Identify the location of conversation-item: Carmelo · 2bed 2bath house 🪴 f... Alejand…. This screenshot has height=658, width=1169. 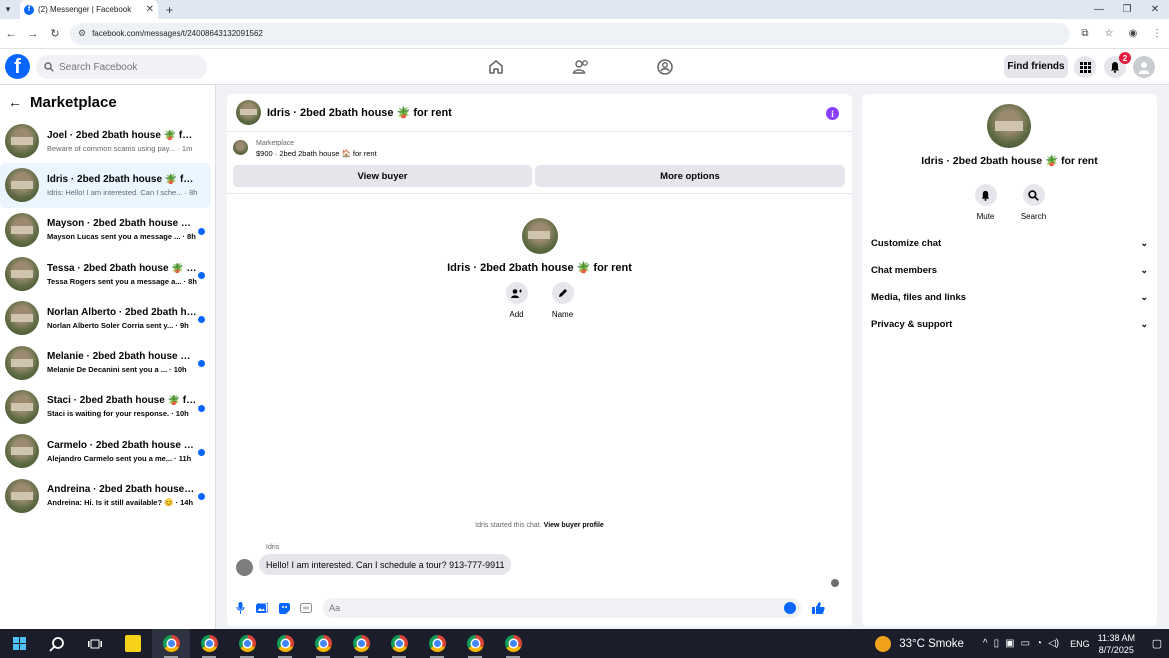
(105, 451).